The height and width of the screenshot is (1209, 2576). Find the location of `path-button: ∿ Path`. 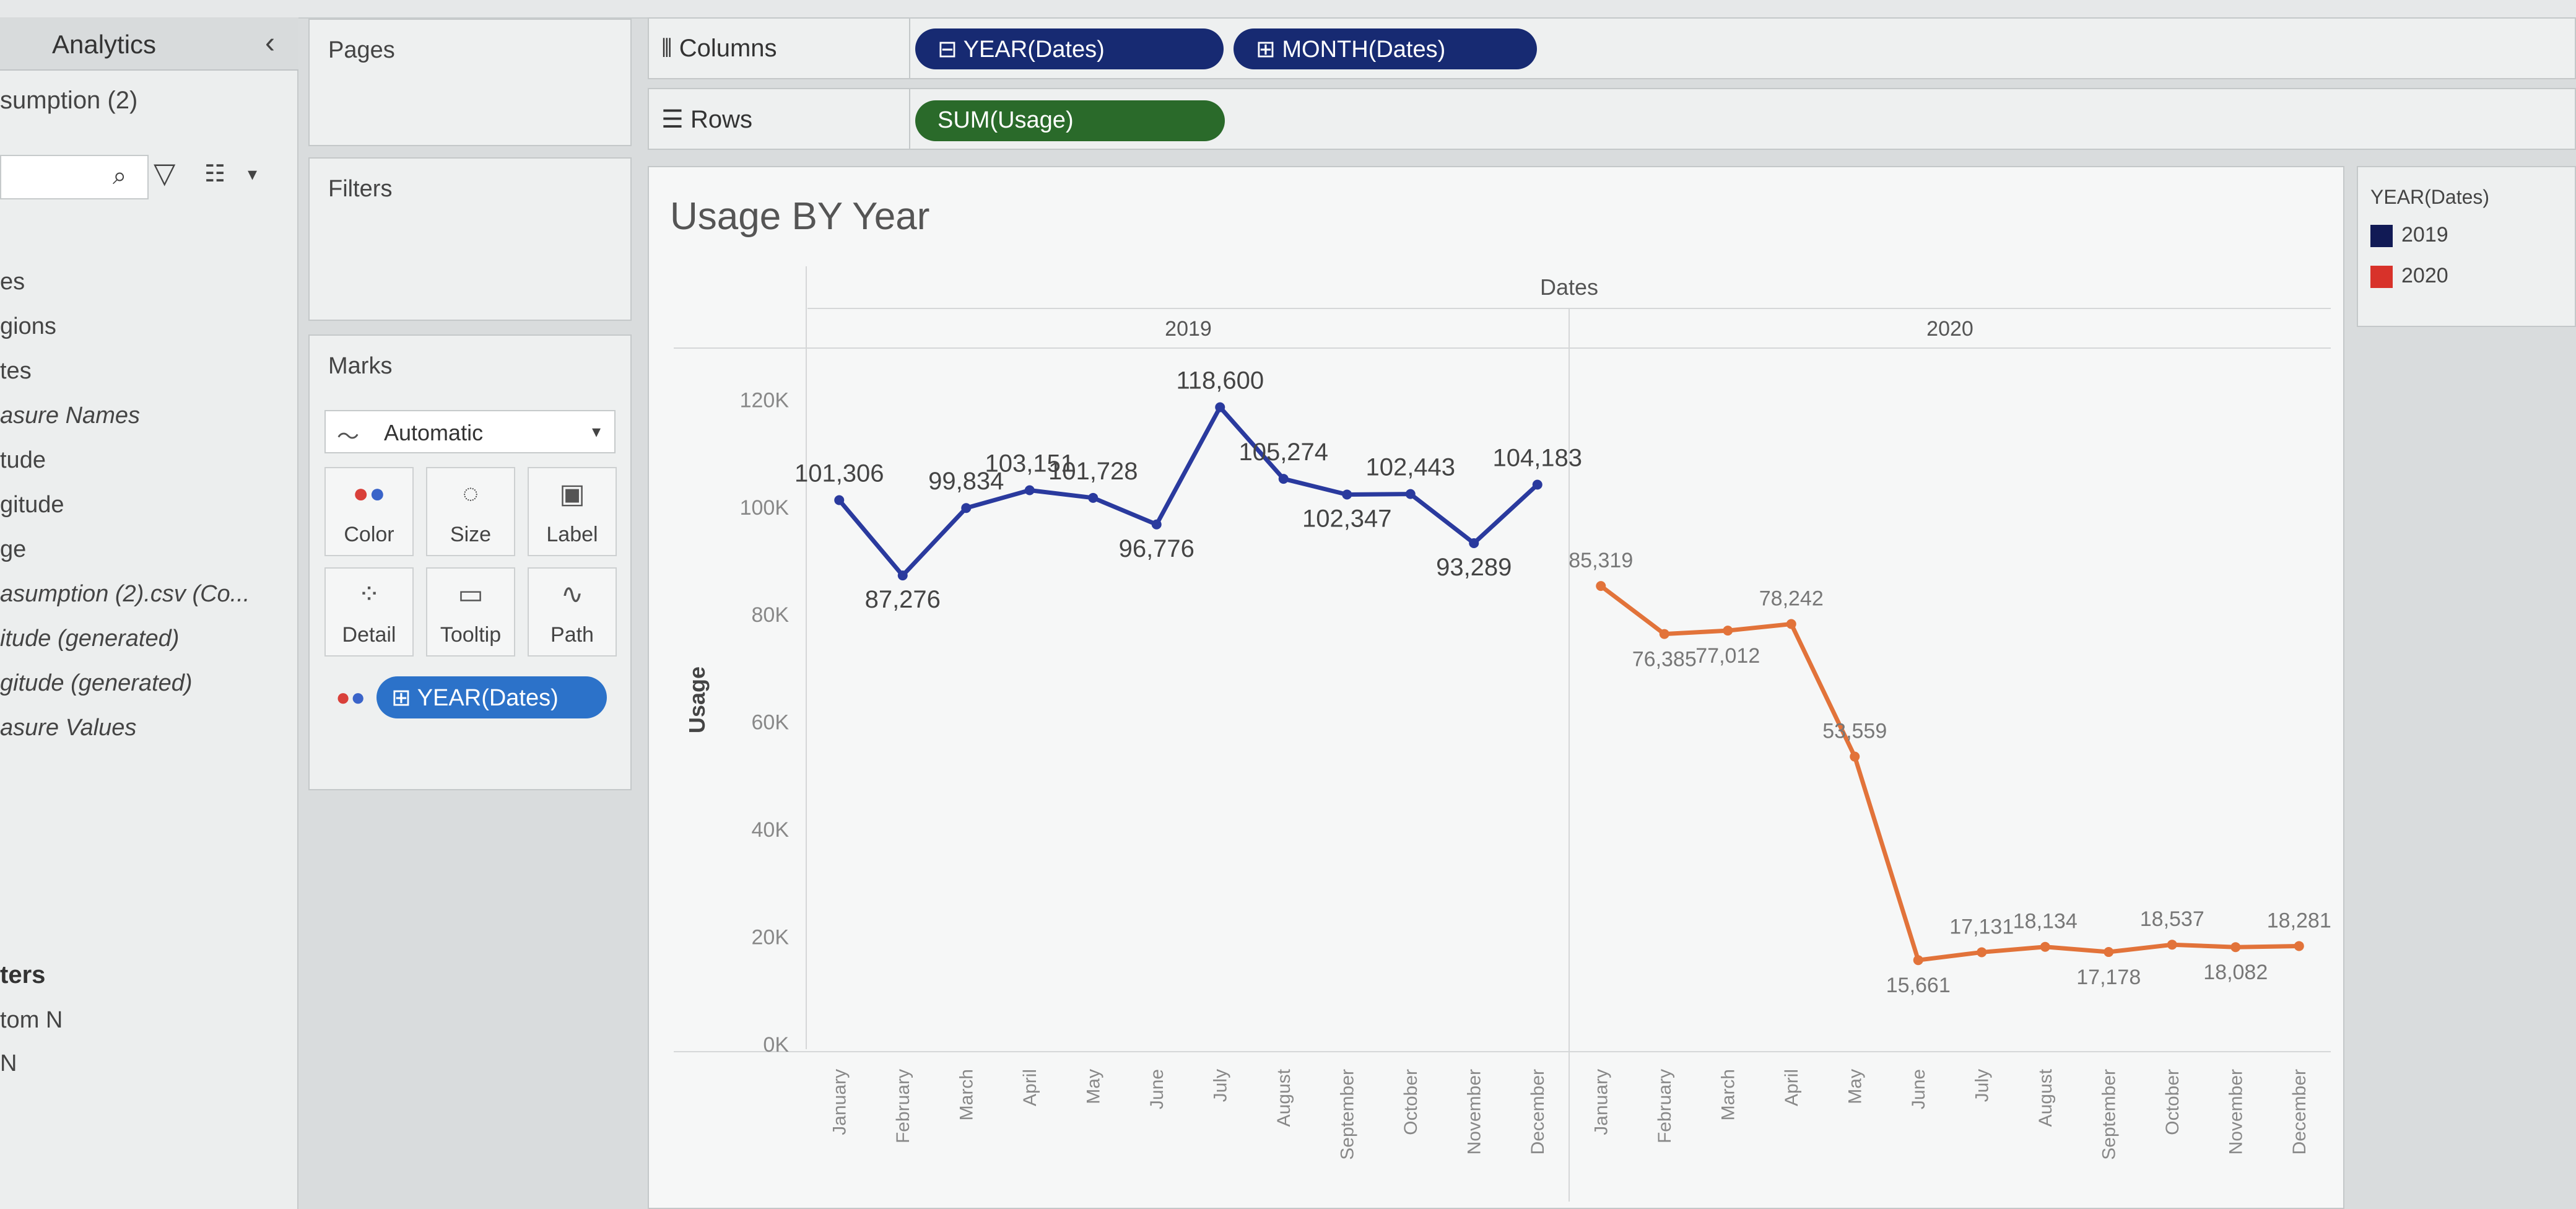

path-button: ∿ Path is located at coordinates (572, 612).